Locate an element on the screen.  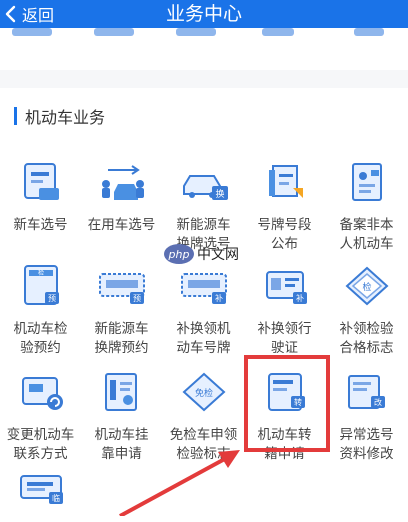
inspection-mark-icon: 检 is located at coordinates (366, 286).